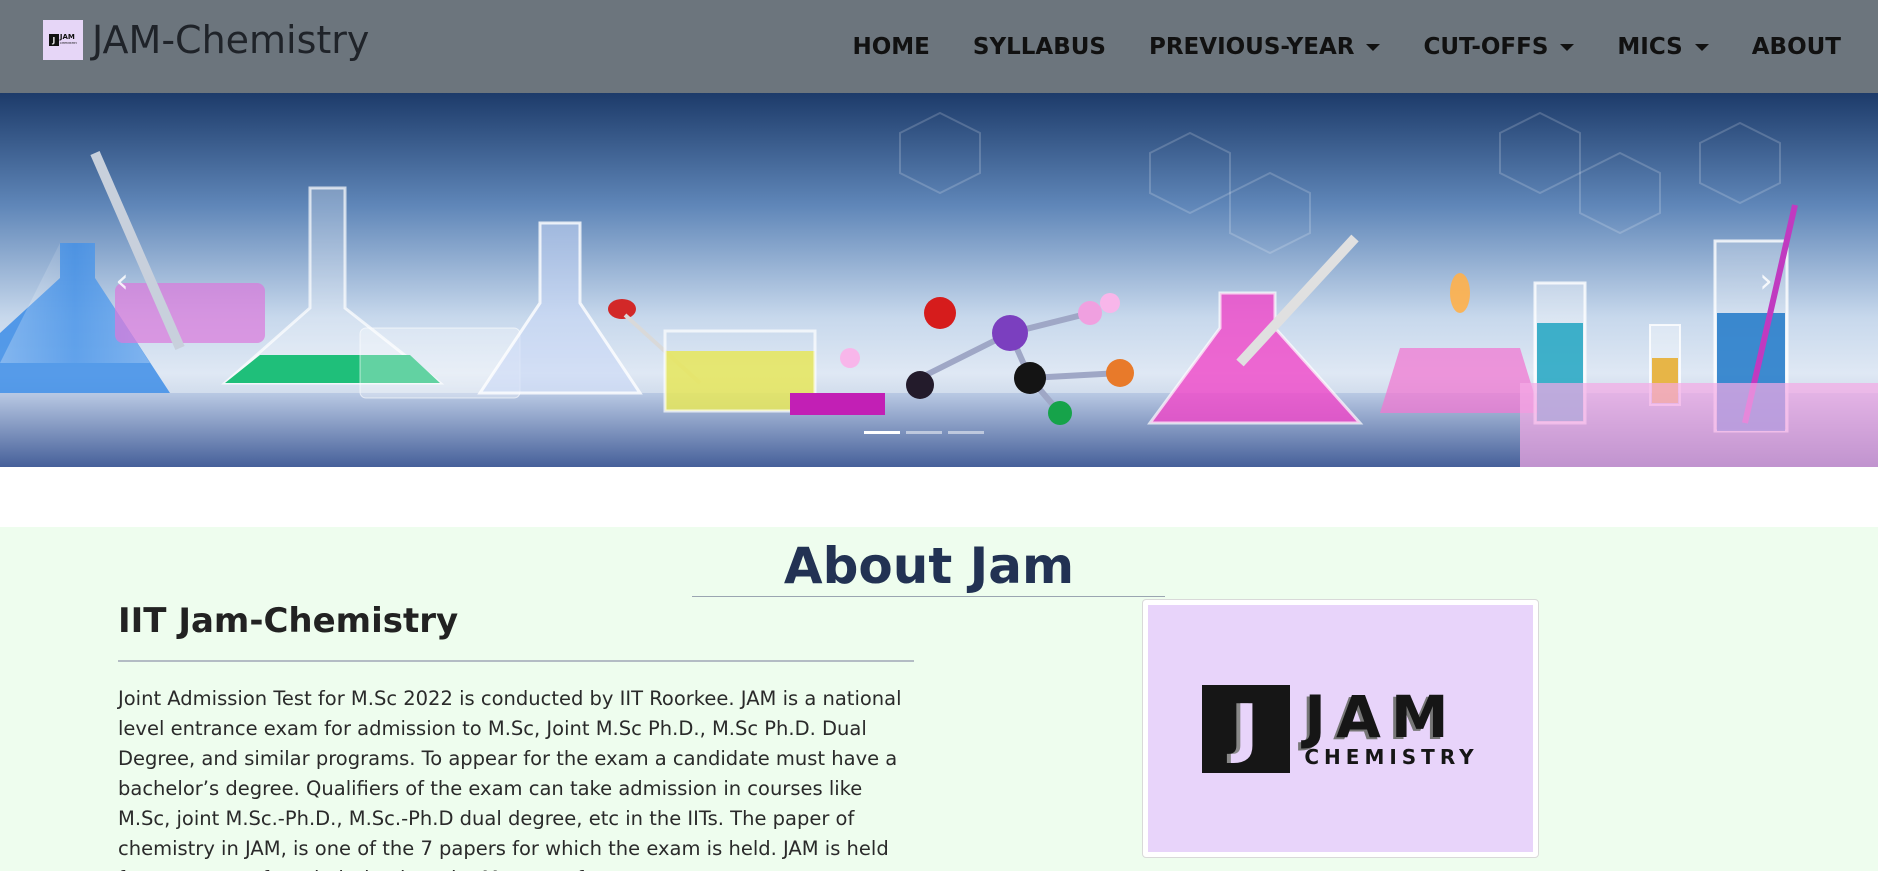 This screenshot has height=871, width=1878. I want to click on nav-item-syllabus: SYLLABUS, so click(1039, 47).